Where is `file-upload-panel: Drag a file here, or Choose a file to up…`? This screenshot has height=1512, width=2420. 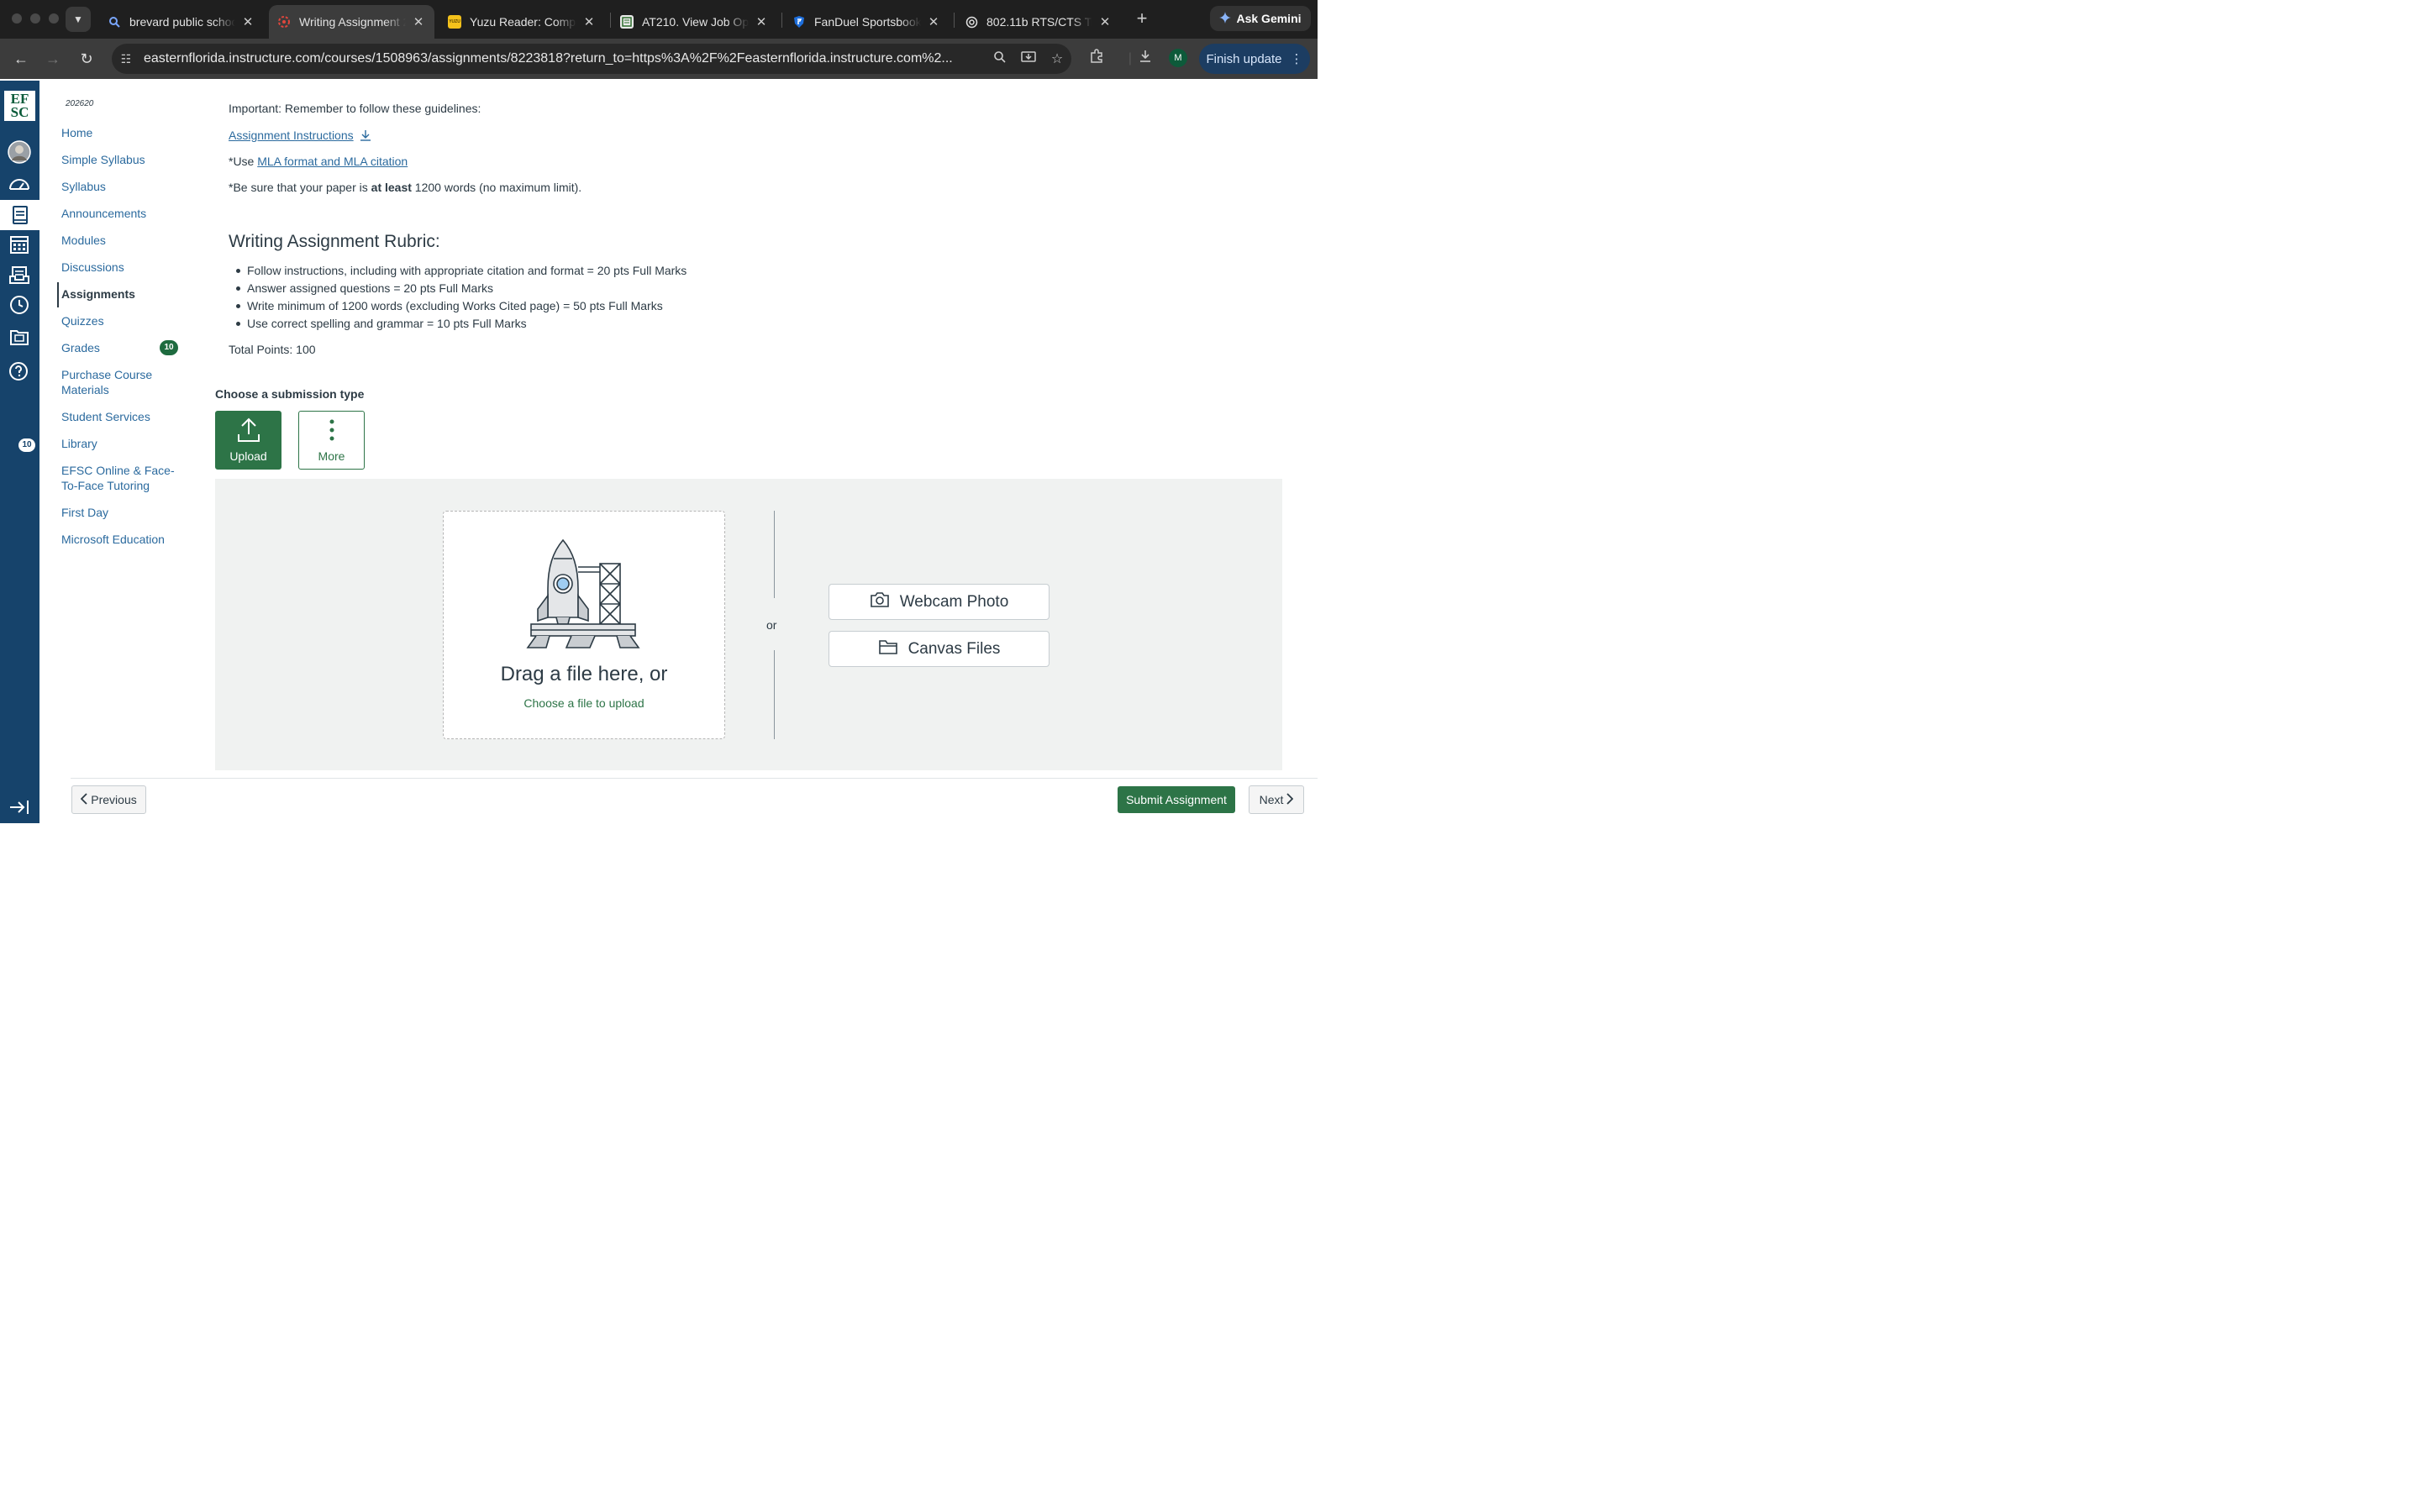 file-upload-panel: Drag a file here, or Choose a file to up… is located at coordinates (749, 624).